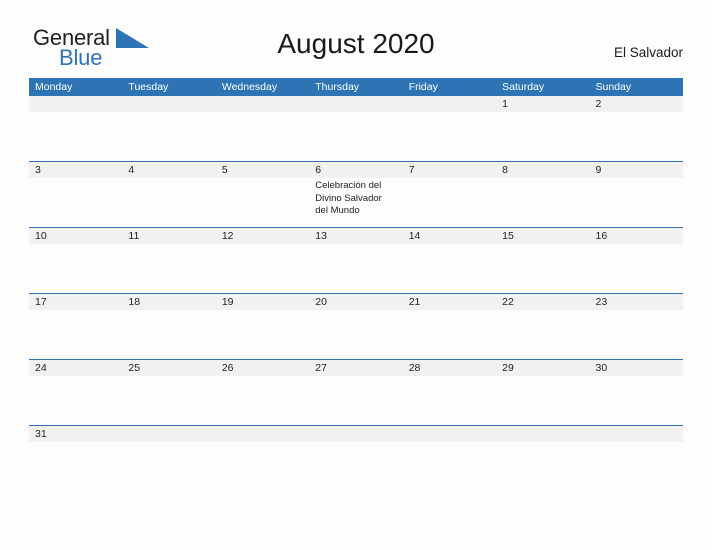 This screenshot has width=712, height=550. What do you see at coordinates (75, 302) in the screenshot?
I see `day-number: 17` at bounding box center [75, 302].